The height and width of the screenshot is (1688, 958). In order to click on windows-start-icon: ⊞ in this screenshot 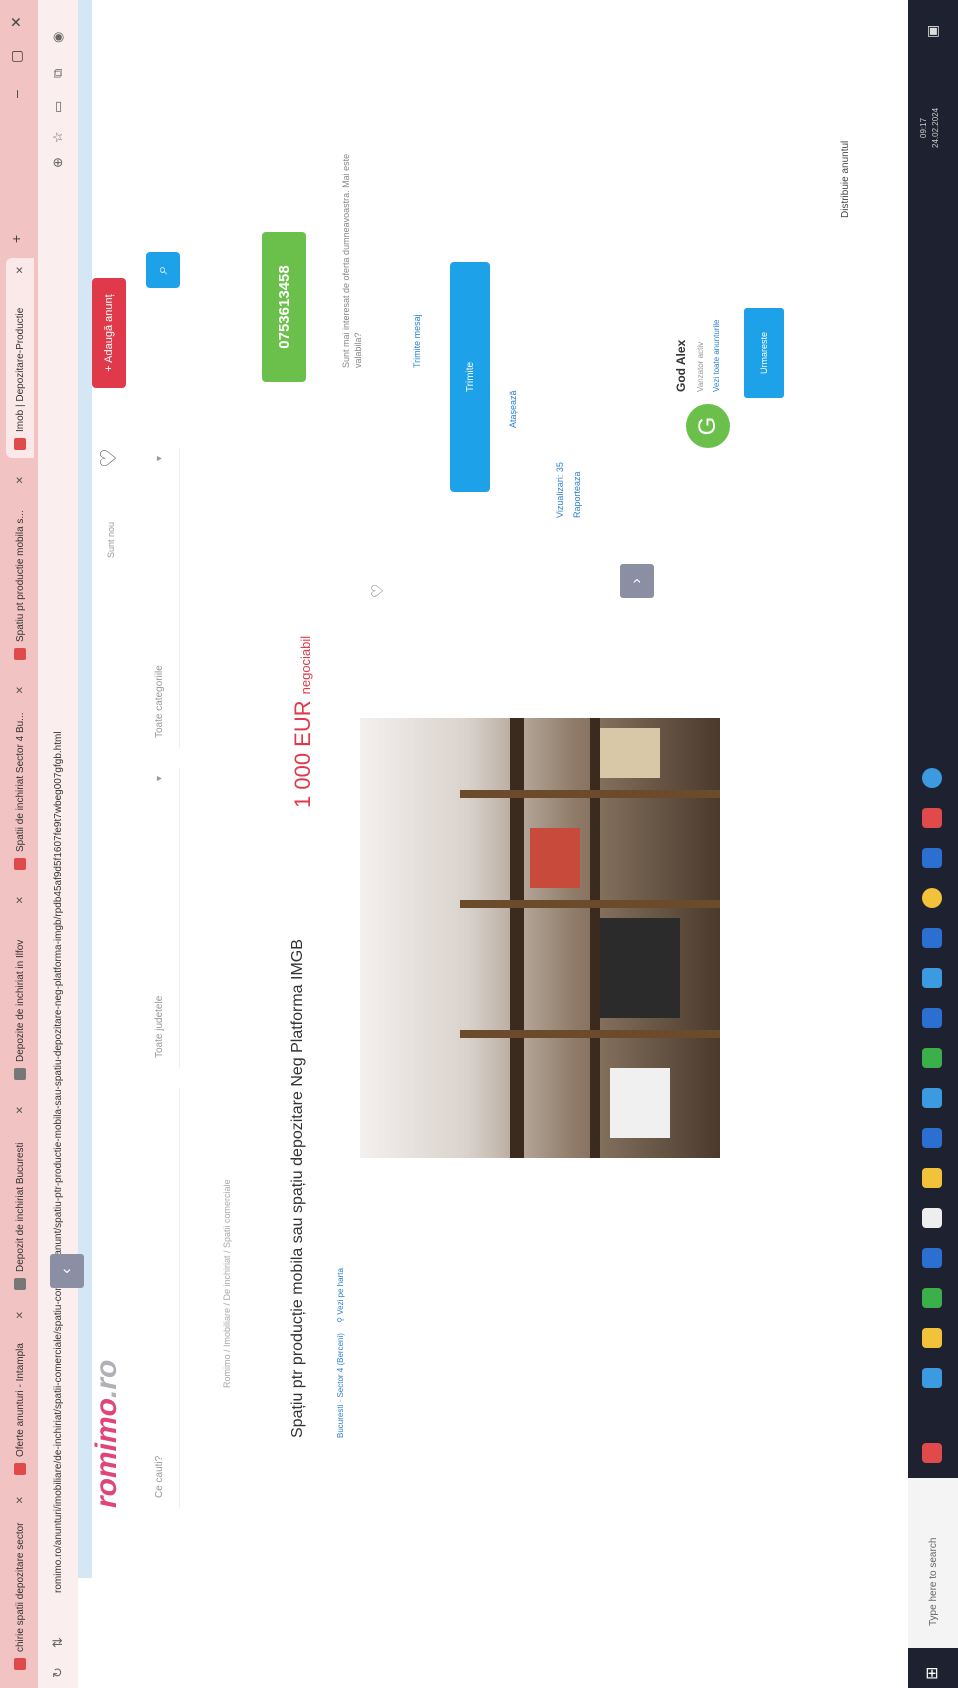, I will do `click(932, 1670)`.